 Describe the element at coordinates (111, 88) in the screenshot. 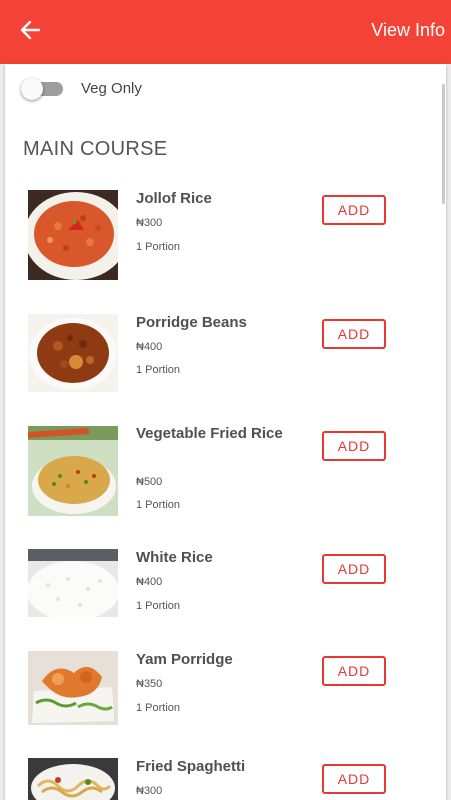

I see `veg-only-label: Veg Only` at that location.